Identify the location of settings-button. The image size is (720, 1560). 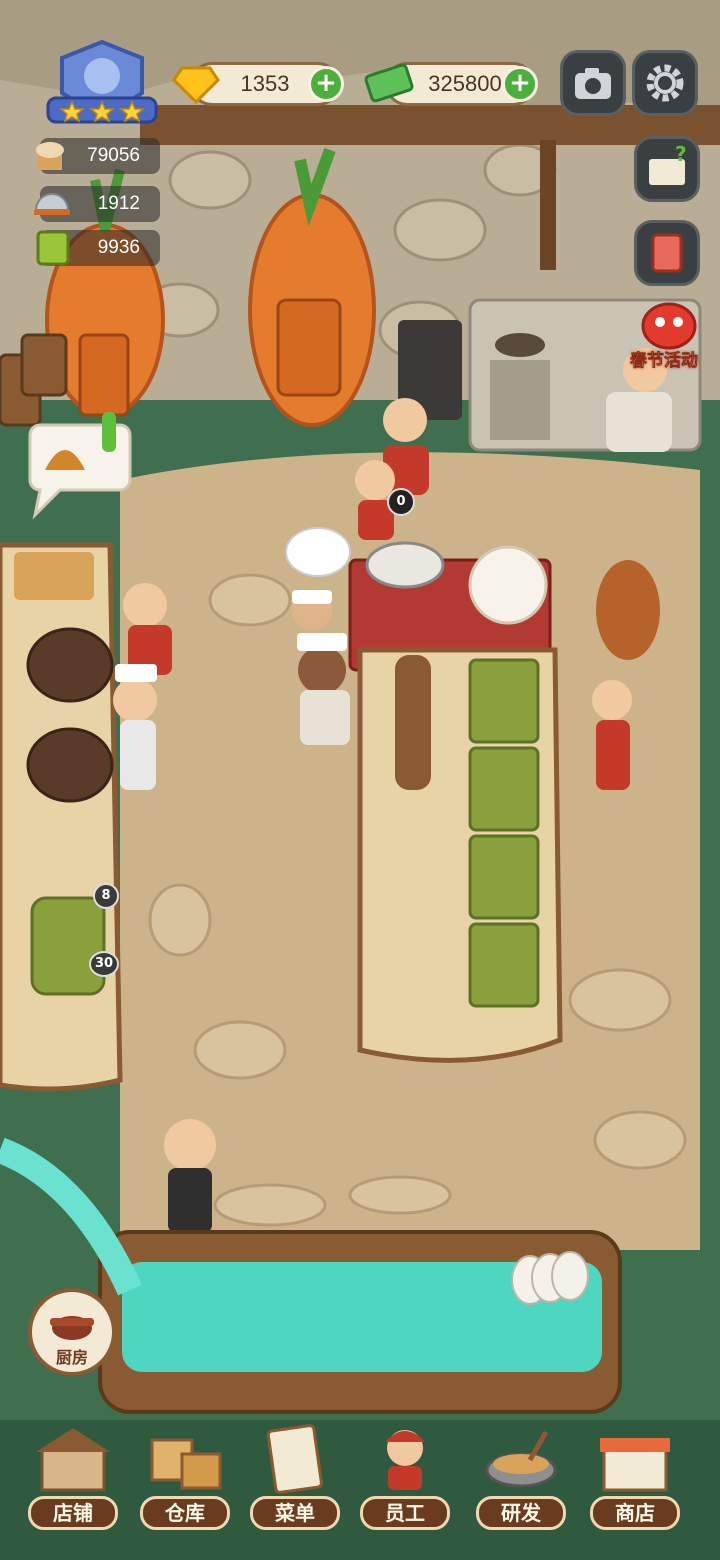
(665, 83).